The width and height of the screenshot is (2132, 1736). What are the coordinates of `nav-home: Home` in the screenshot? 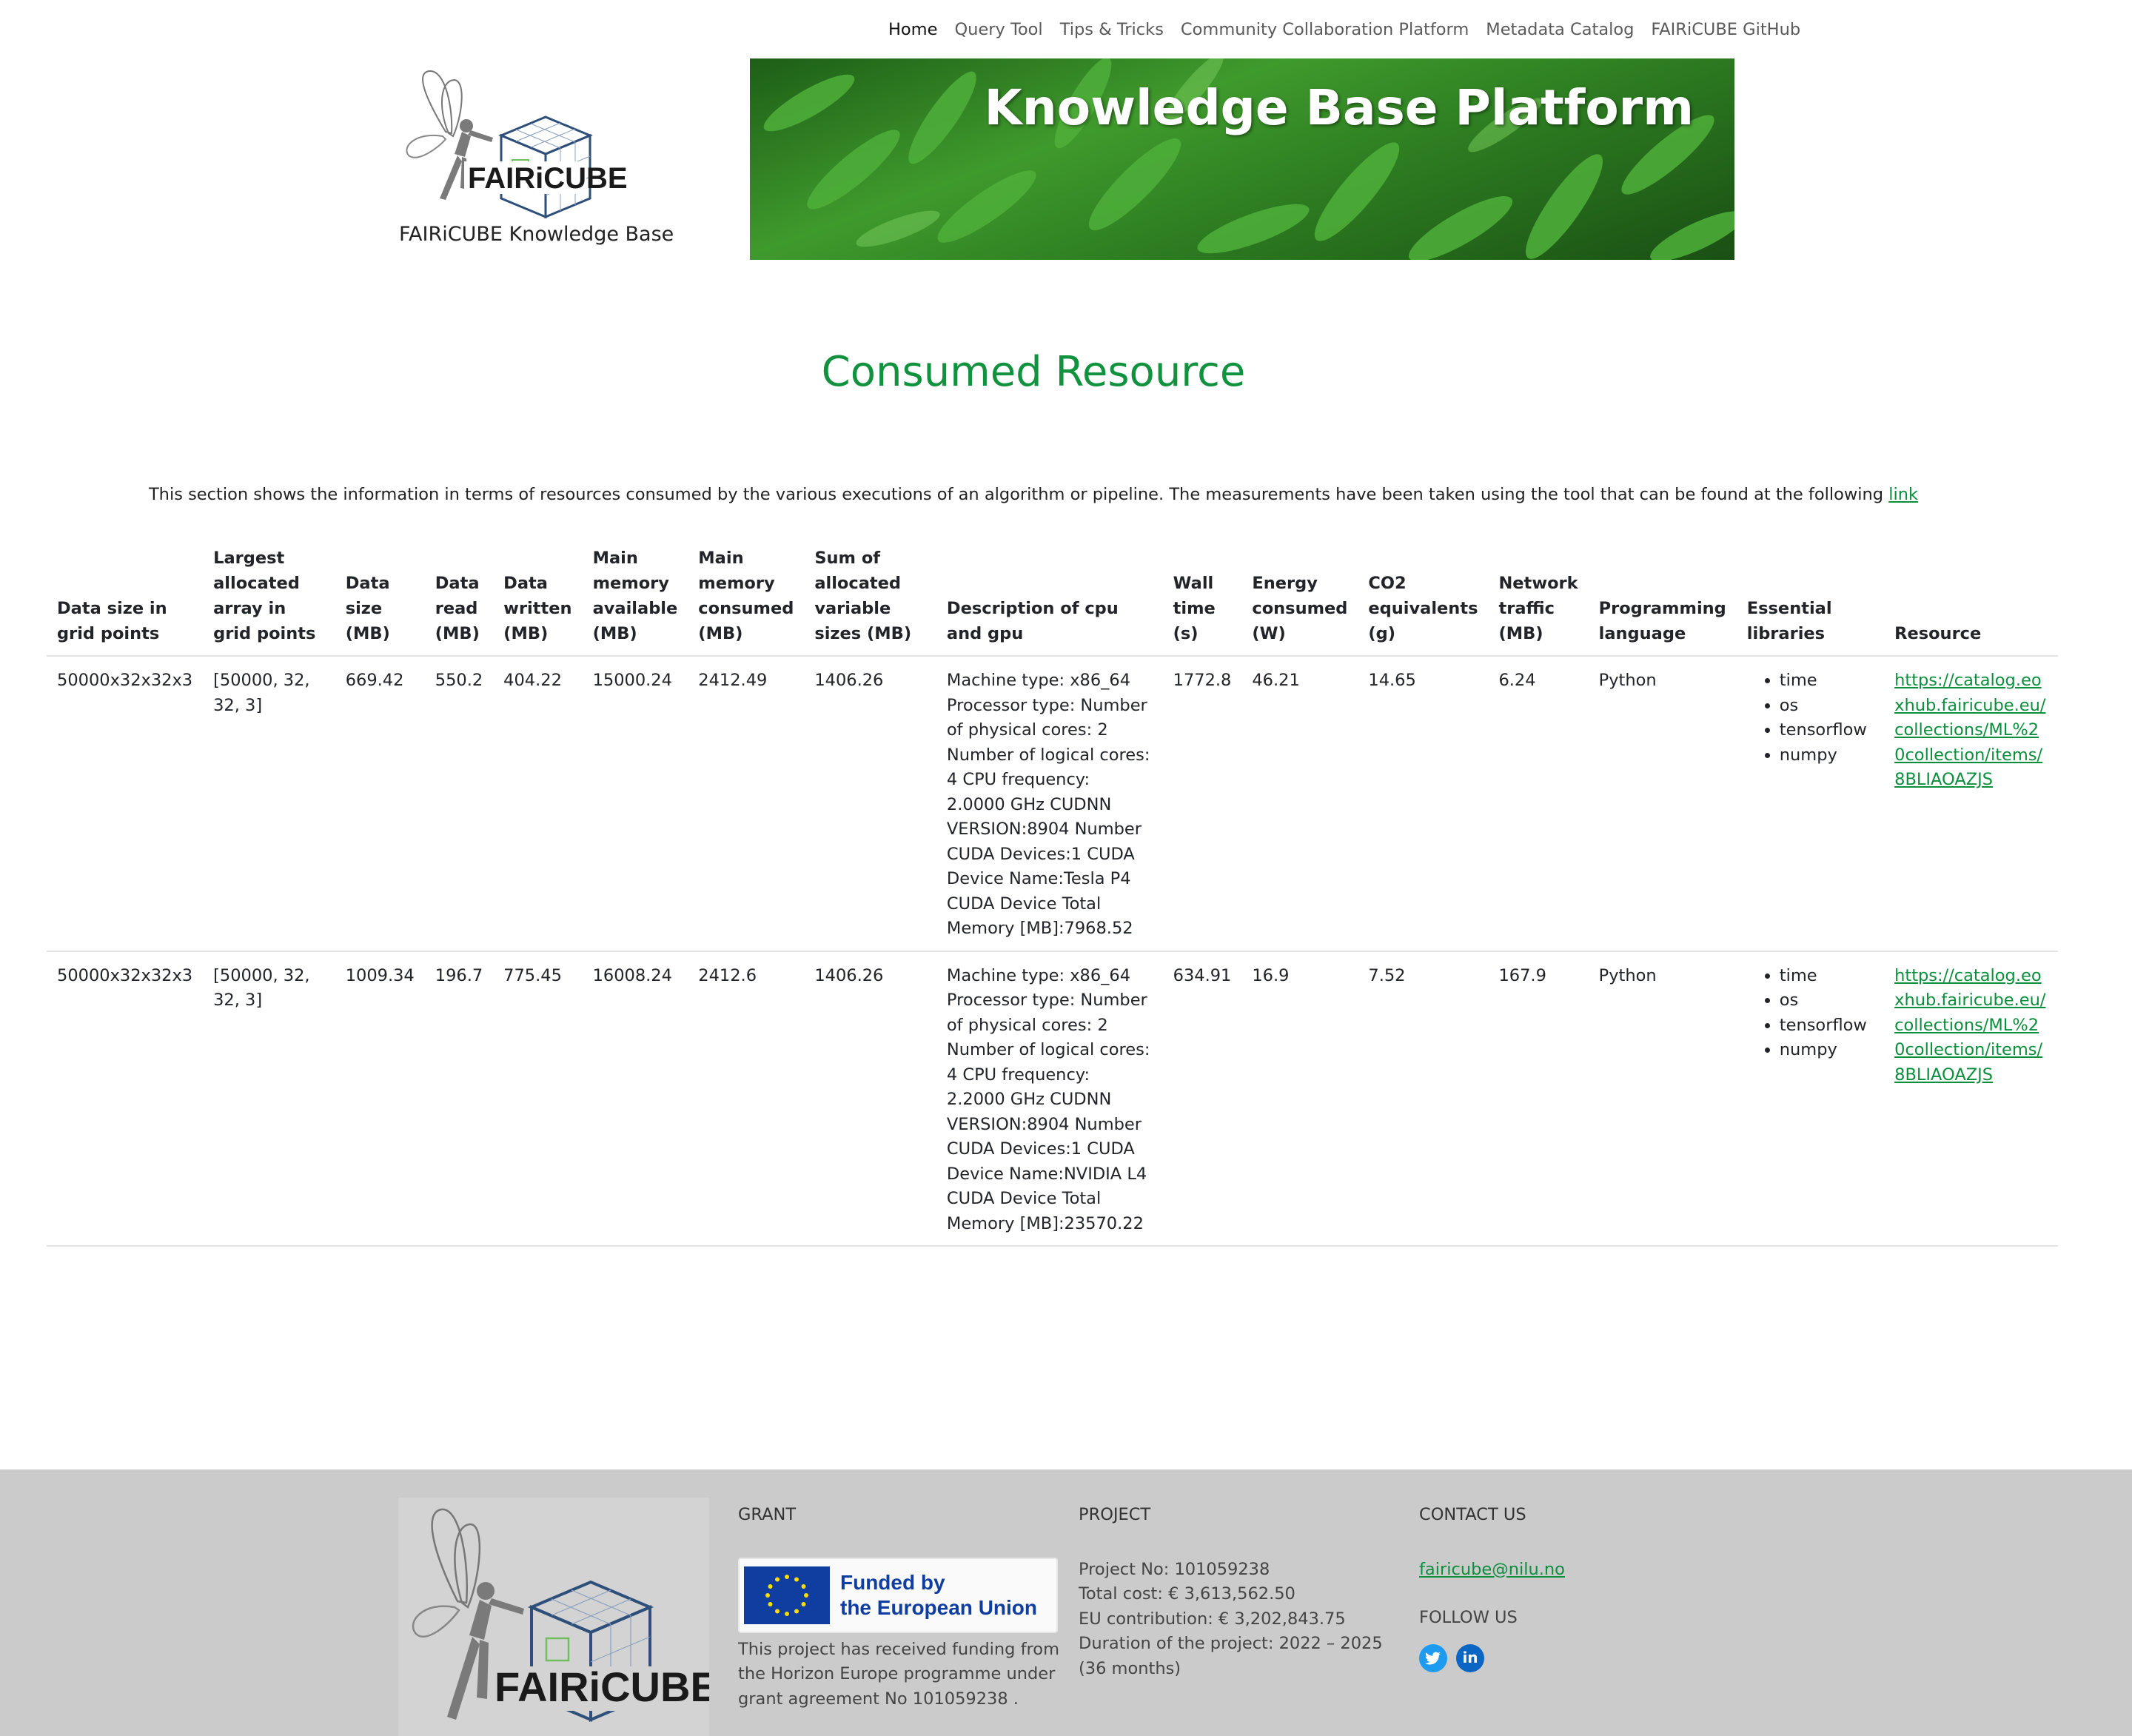 It's located at (912, 29).